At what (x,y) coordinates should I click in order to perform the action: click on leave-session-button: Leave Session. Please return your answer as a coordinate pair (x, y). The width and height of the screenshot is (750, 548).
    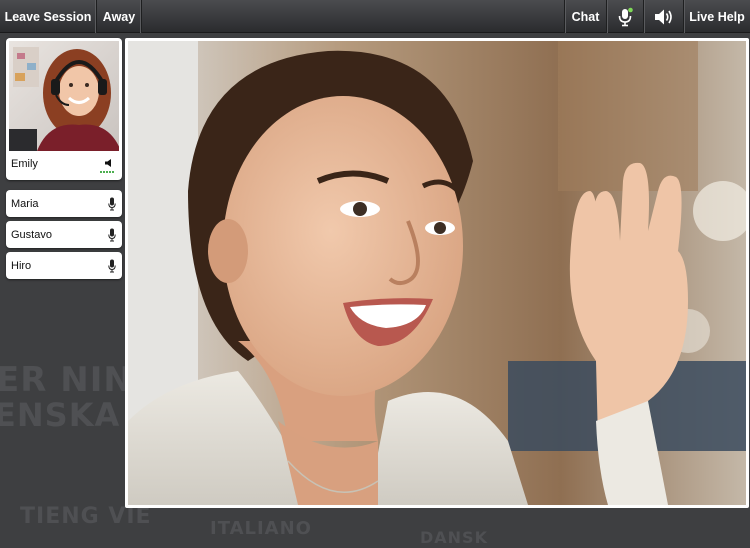
    Looking at the image, I should click on (48, 16).